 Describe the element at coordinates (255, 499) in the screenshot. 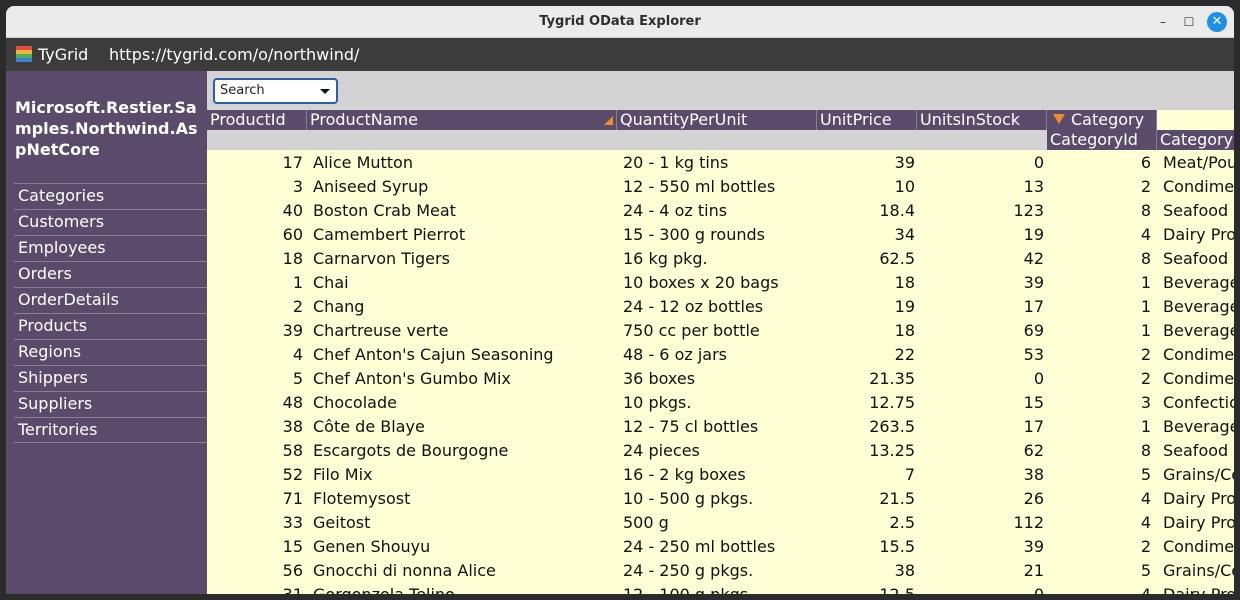

I see `cell-productid: 71` at that location.